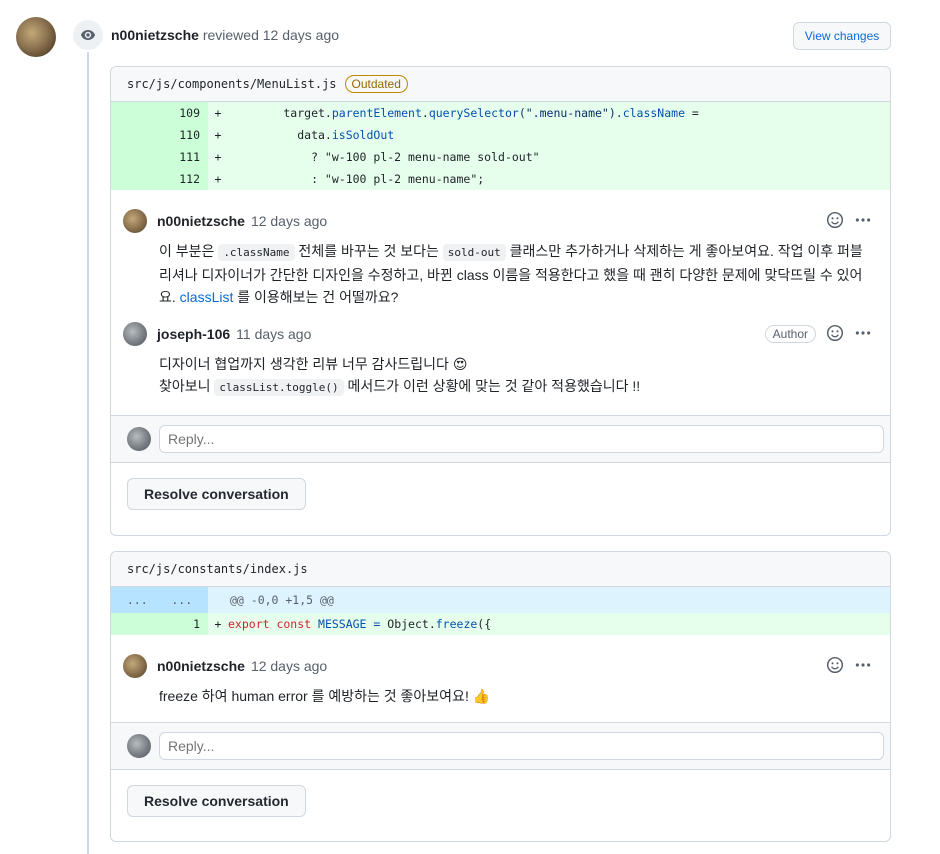 The width and height of the screenshot is (940, 854). What do you see at coordinates (273, 334) in the screenshot?
I see `comment-time: 11 days ago` at bounding box center [273, 334].